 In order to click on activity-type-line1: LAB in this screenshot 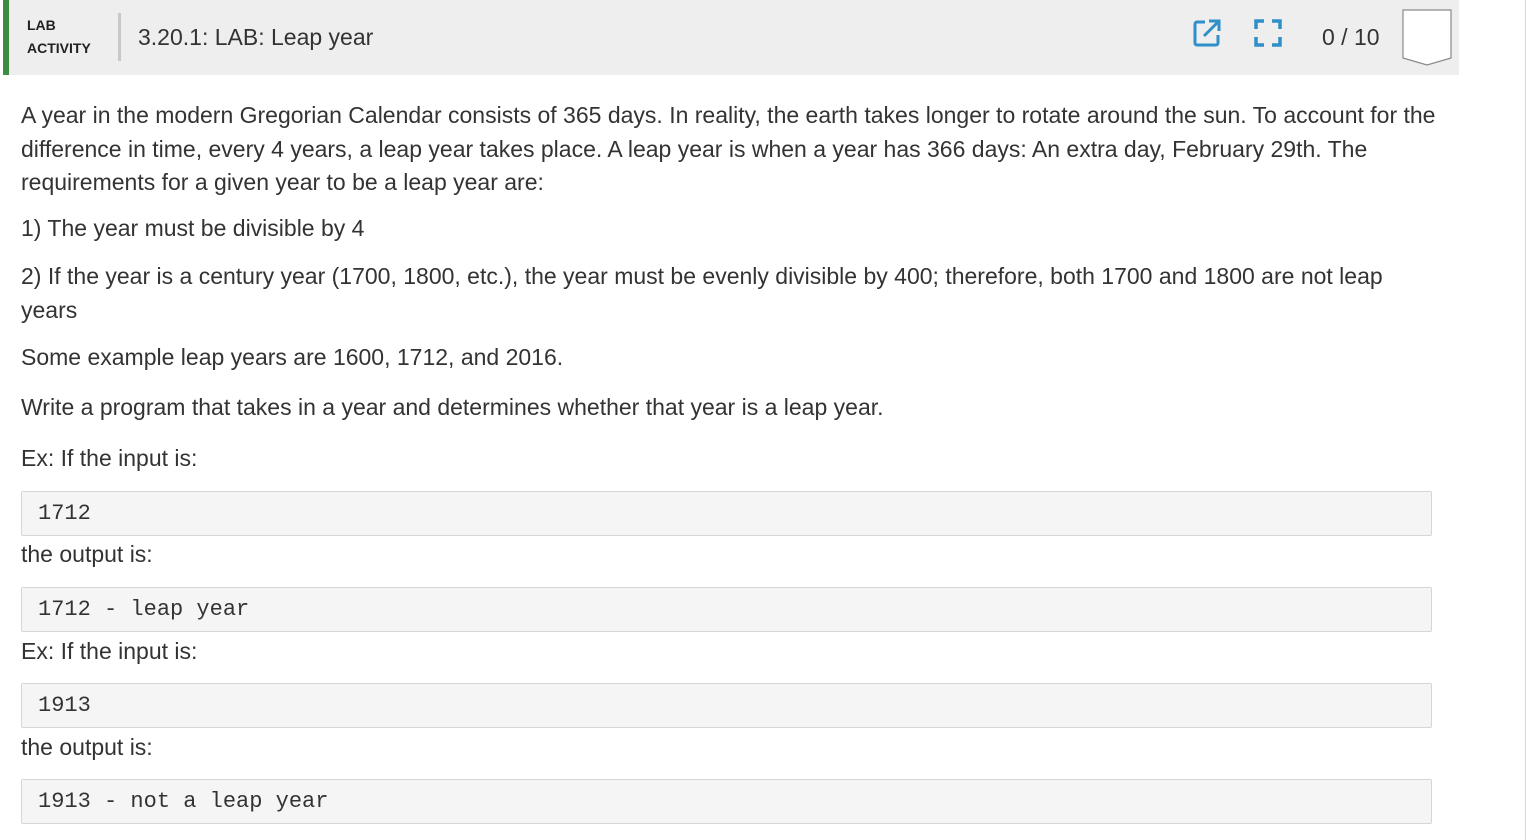, I will do `click(41, 25)`.